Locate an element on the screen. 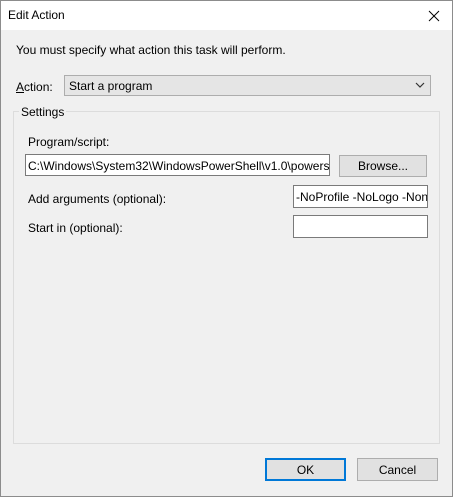 This screenshot has width=453, height=497. ok-button: OK is located at coordinates (305, 469).